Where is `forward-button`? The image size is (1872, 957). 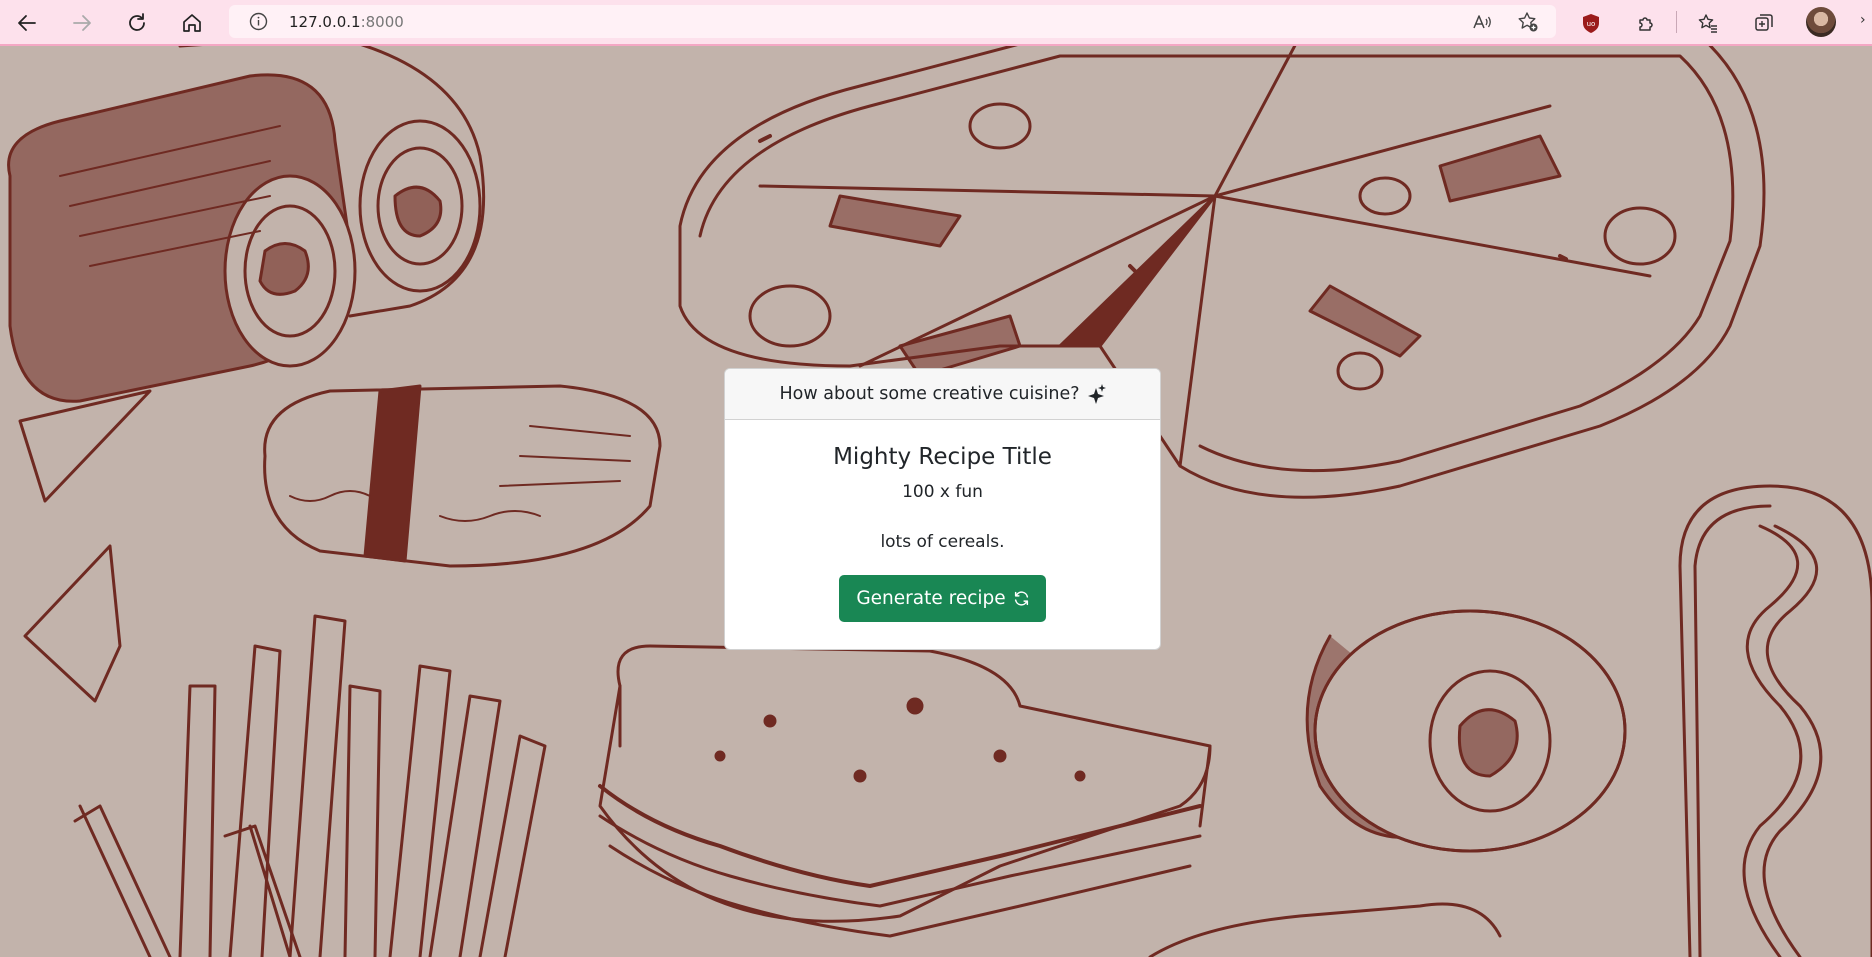 forward-button is located at coordinates (82, 23).